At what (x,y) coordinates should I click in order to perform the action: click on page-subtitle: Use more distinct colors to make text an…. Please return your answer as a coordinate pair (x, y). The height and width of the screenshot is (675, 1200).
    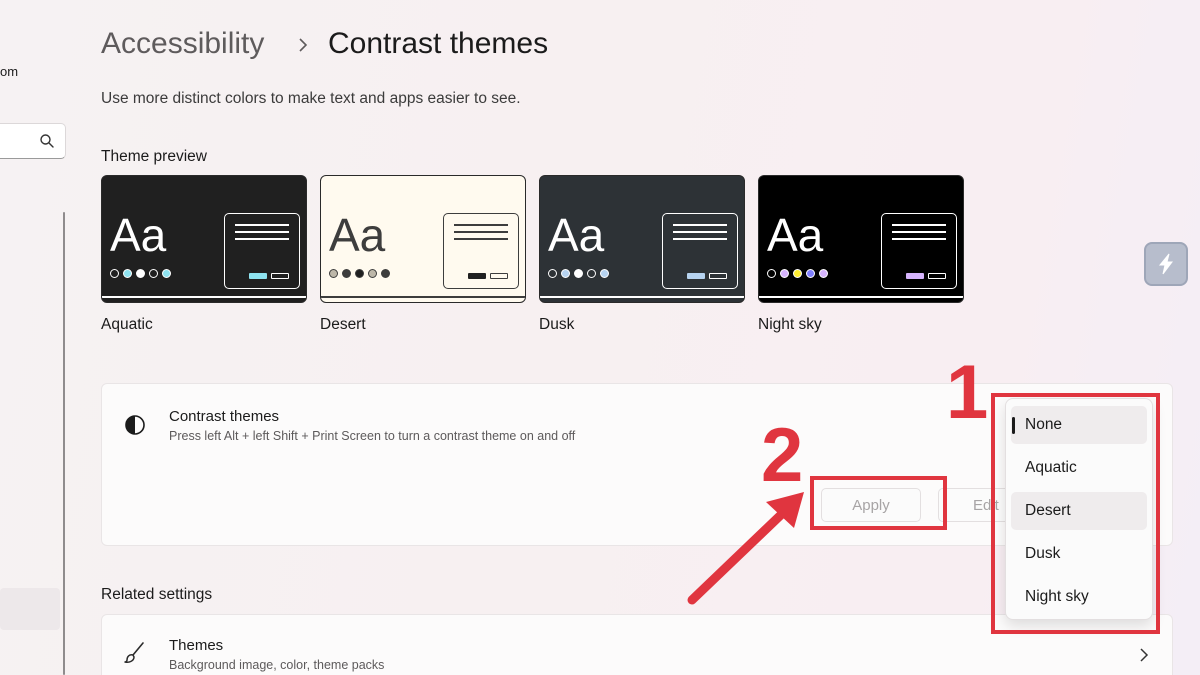
    Looking at the image, I should click on (311, 98).